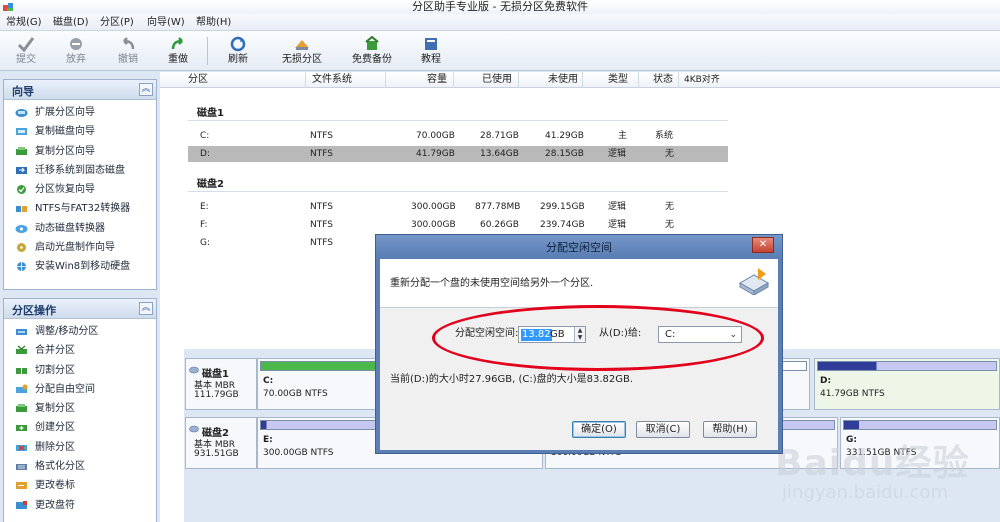 The image size is (1000, 522). What do you see at coordinates (210, 113) in the screenshot?
I see `disk1-label: 磁盘1` at bounding box center [210, 113].